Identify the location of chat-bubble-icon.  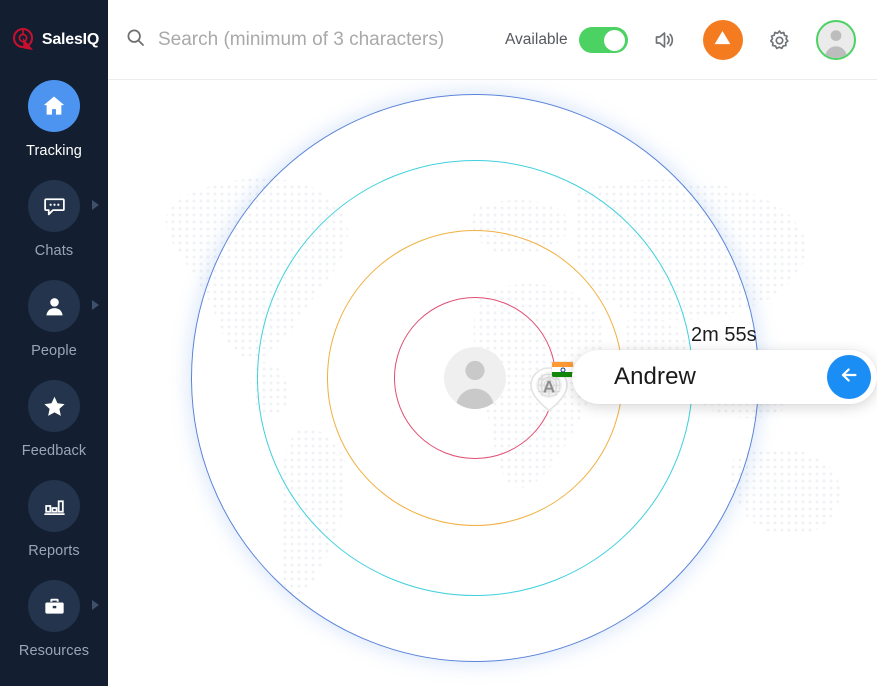
(54, 206).